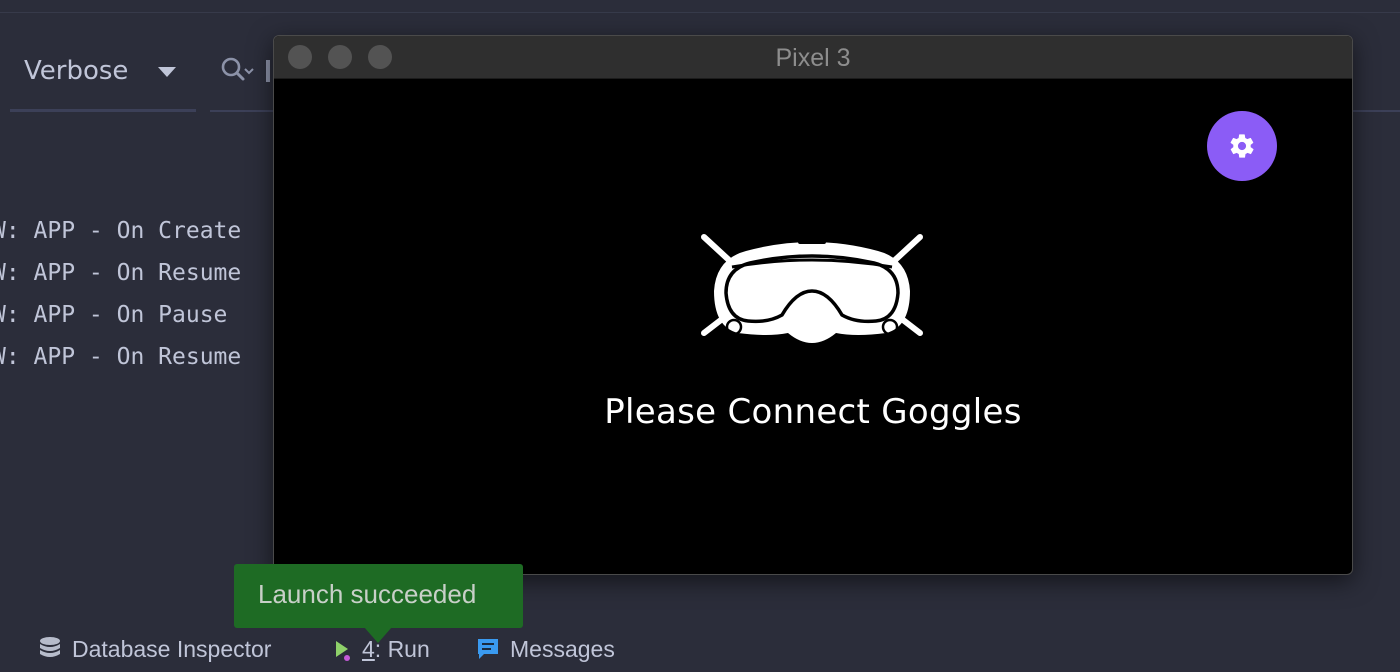  Describe the element at coordinates (268, 71) in the screenshot. I see `search-text-cursor` at that location.